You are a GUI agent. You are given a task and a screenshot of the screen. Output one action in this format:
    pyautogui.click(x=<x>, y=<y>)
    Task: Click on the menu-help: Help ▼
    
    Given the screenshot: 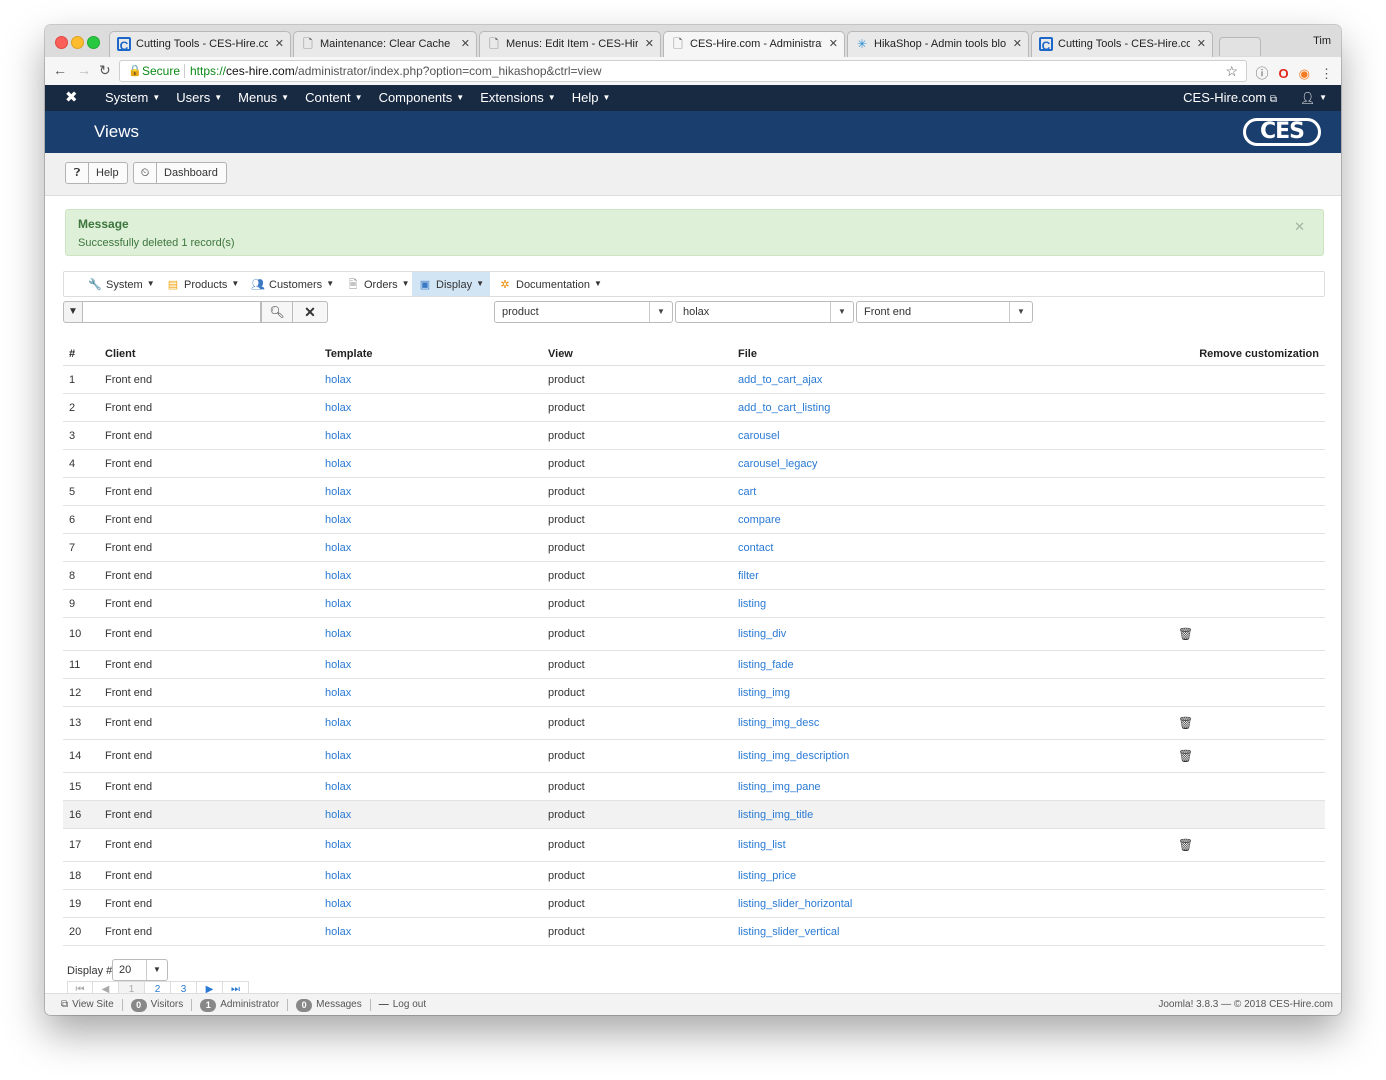 What is the action you would take?
    pyautogui.click(x=591, y=98)
    